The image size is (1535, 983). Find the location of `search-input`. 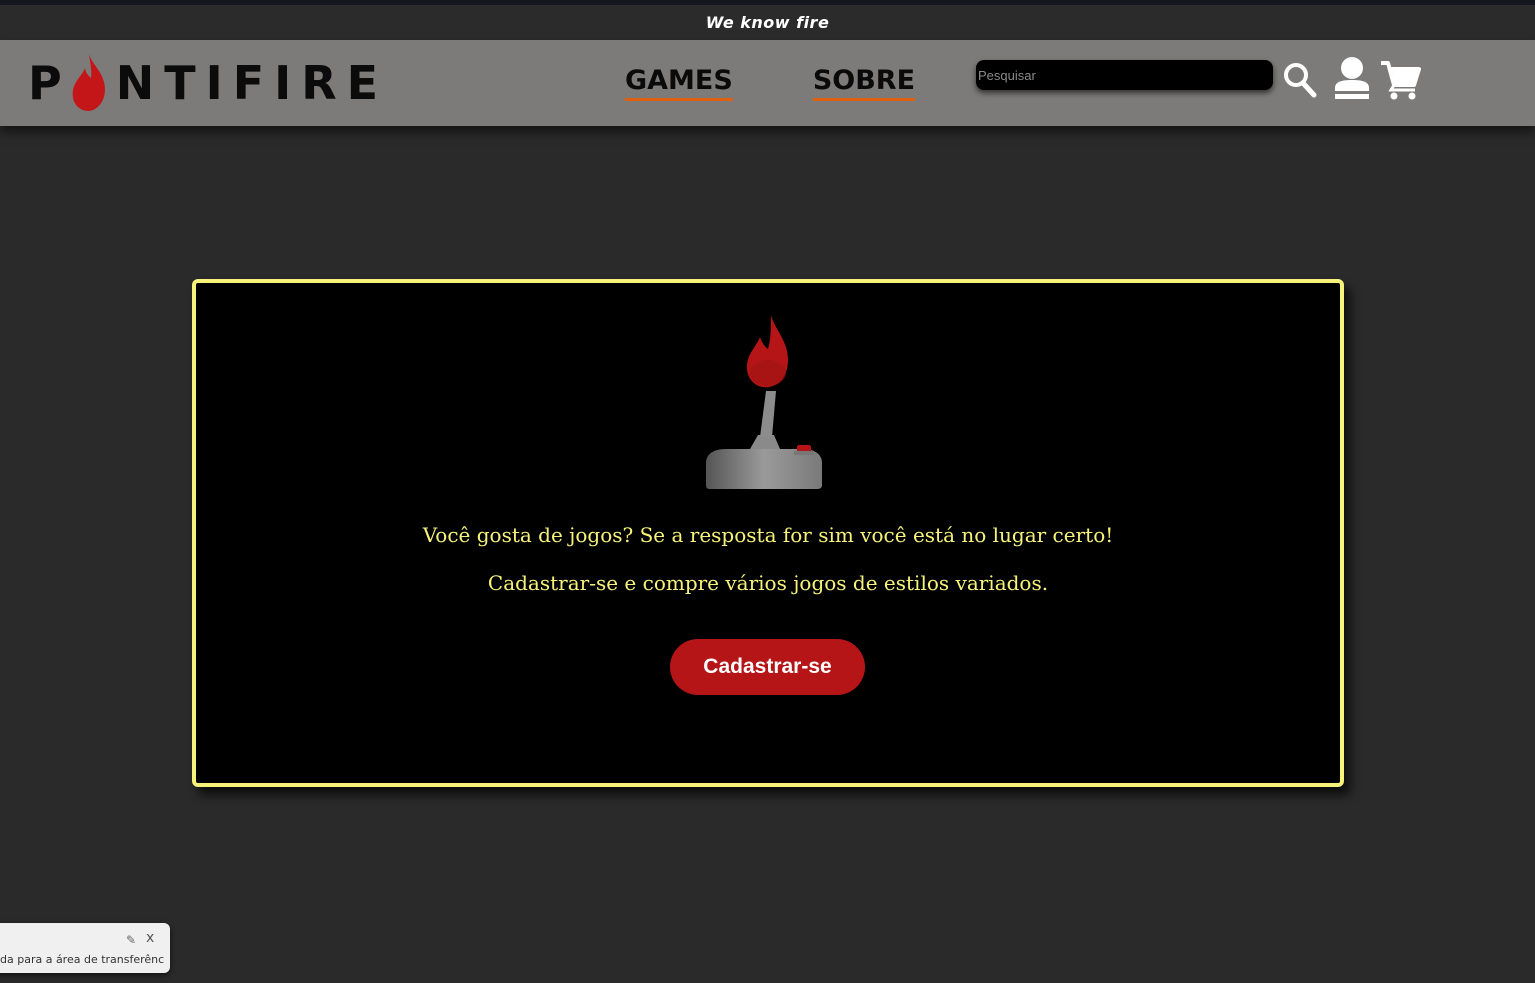

search-input is located at coordinates (1124, 75).